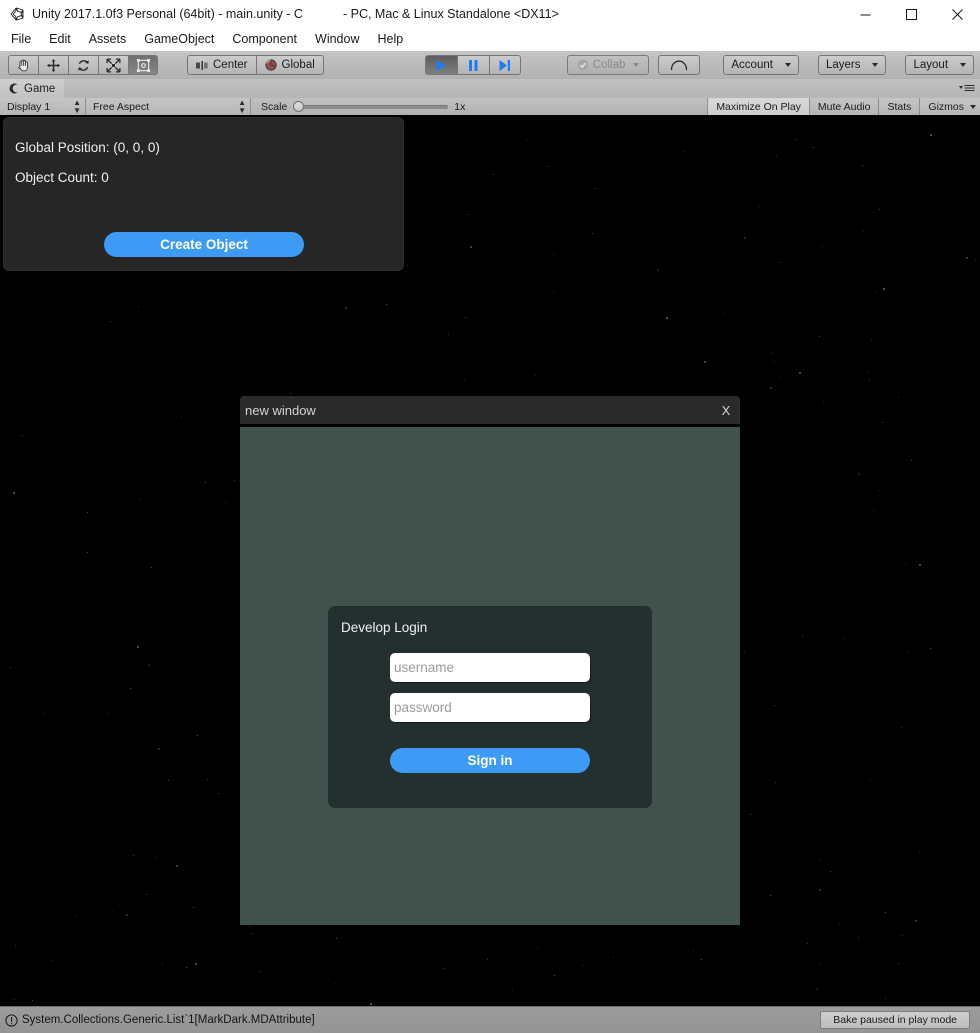 The image size is (980, 1033). What do you see at coordinates (844, 106) in the screenshot?
I see `mute-audio-toggle: Mute Audio` at bounding box center [844, 106].